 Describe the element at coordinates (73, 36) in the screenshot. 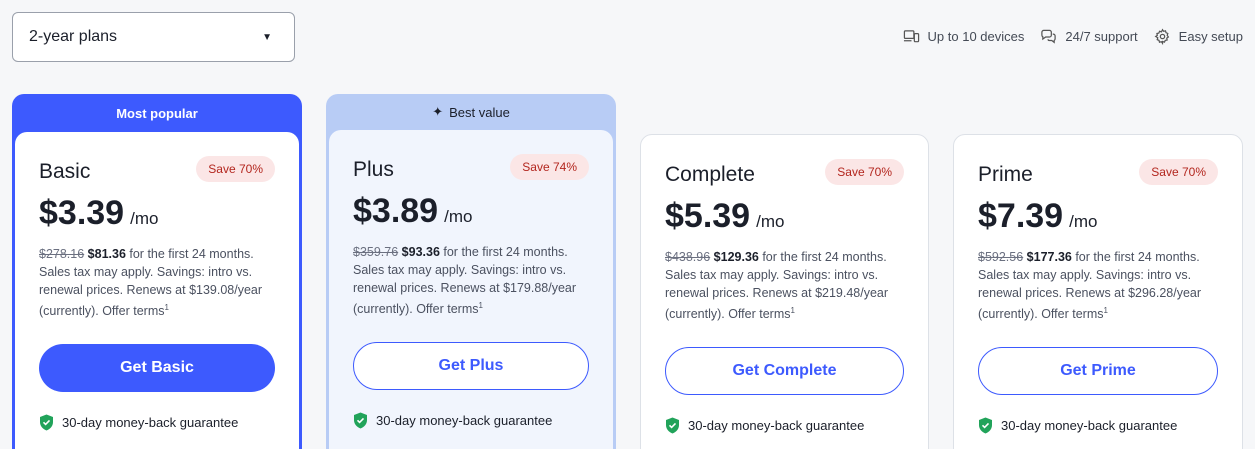

I see `plan-length-value: 2-year plans` at that location.